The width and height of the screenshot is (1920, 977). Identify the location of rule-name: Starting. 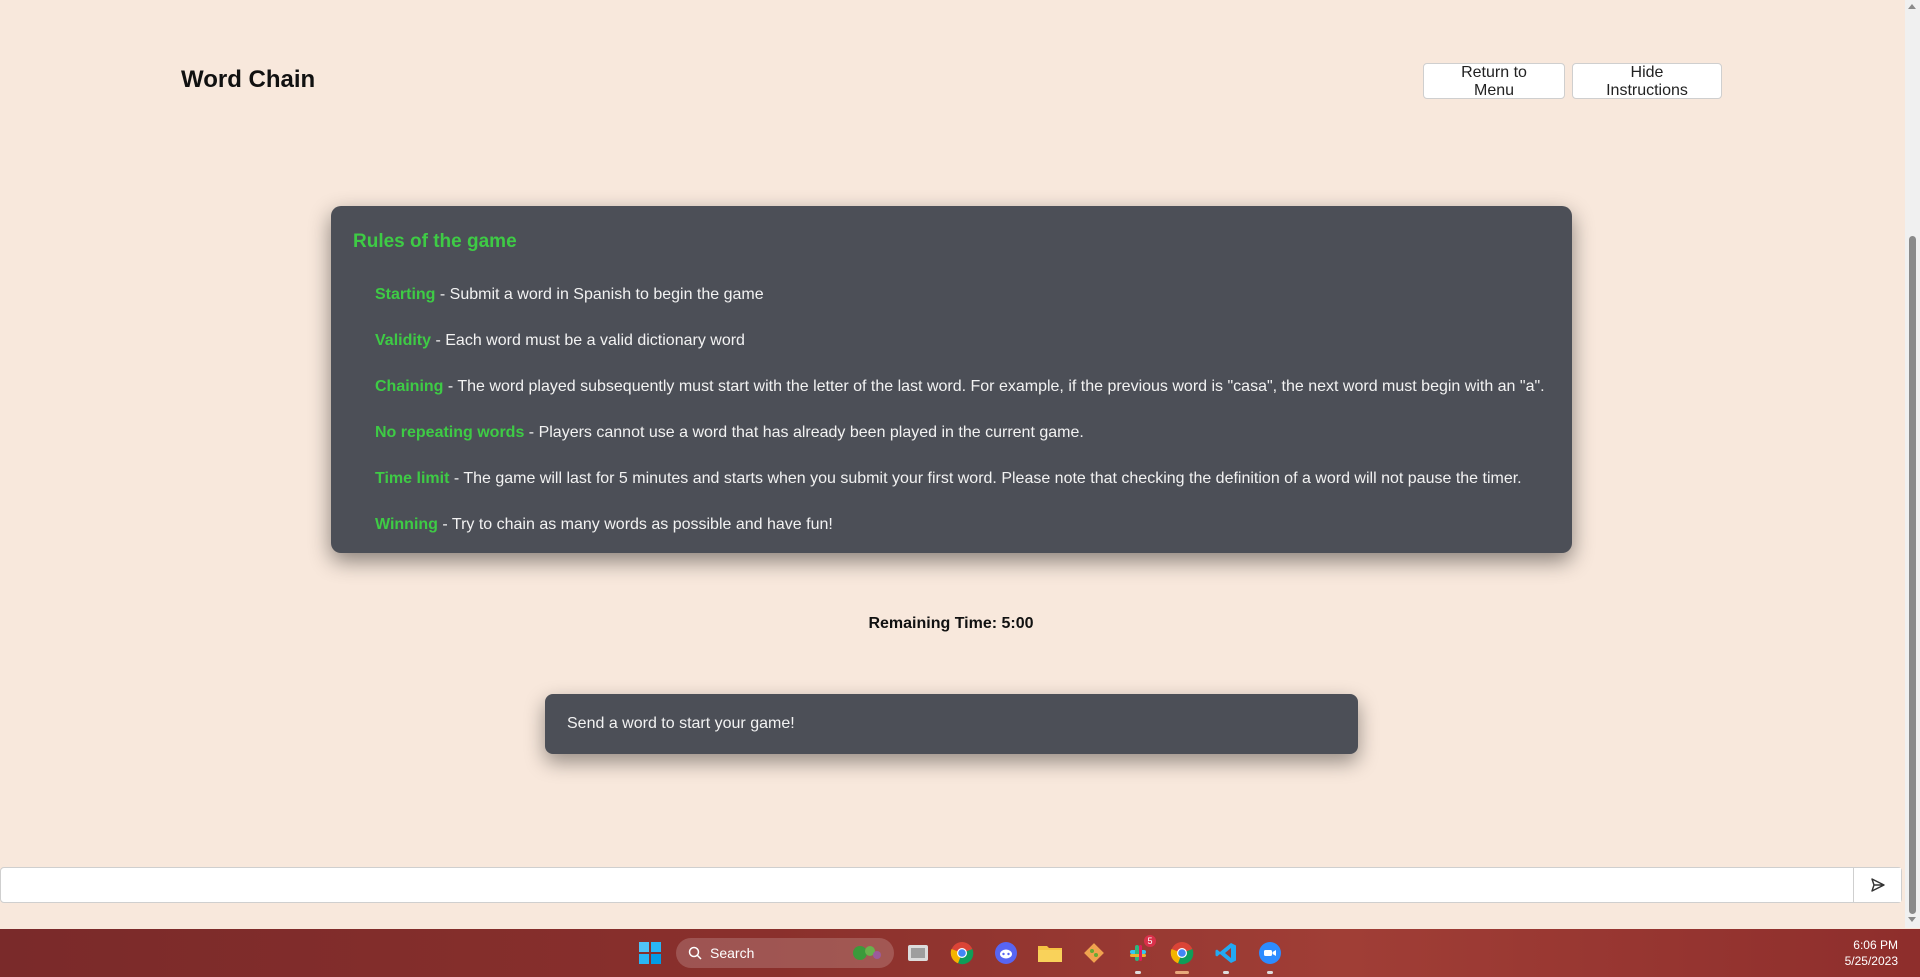
(405, 294).